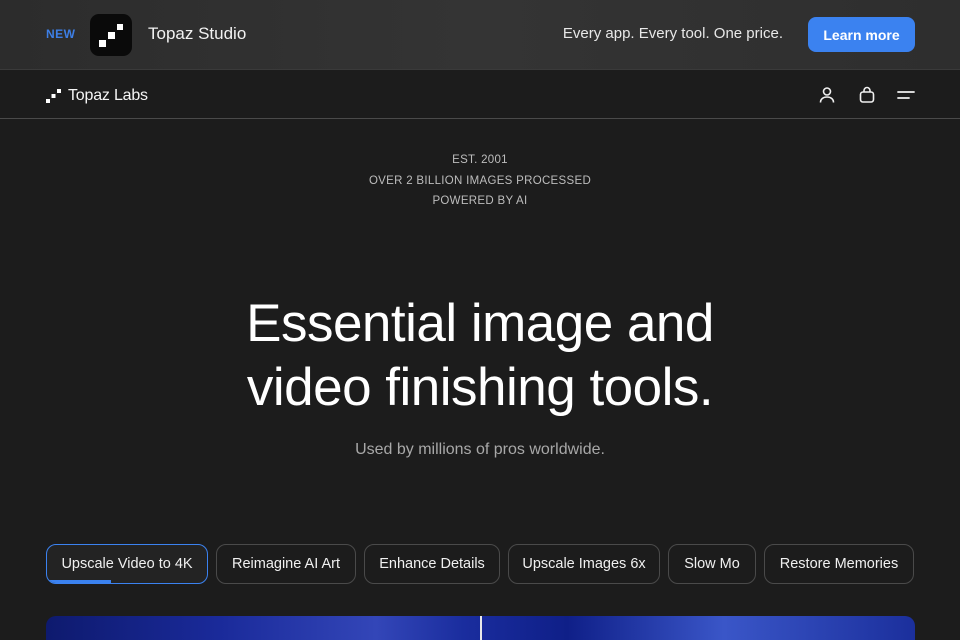  I want to click on shopping-bag-icon, so click(867, 95).